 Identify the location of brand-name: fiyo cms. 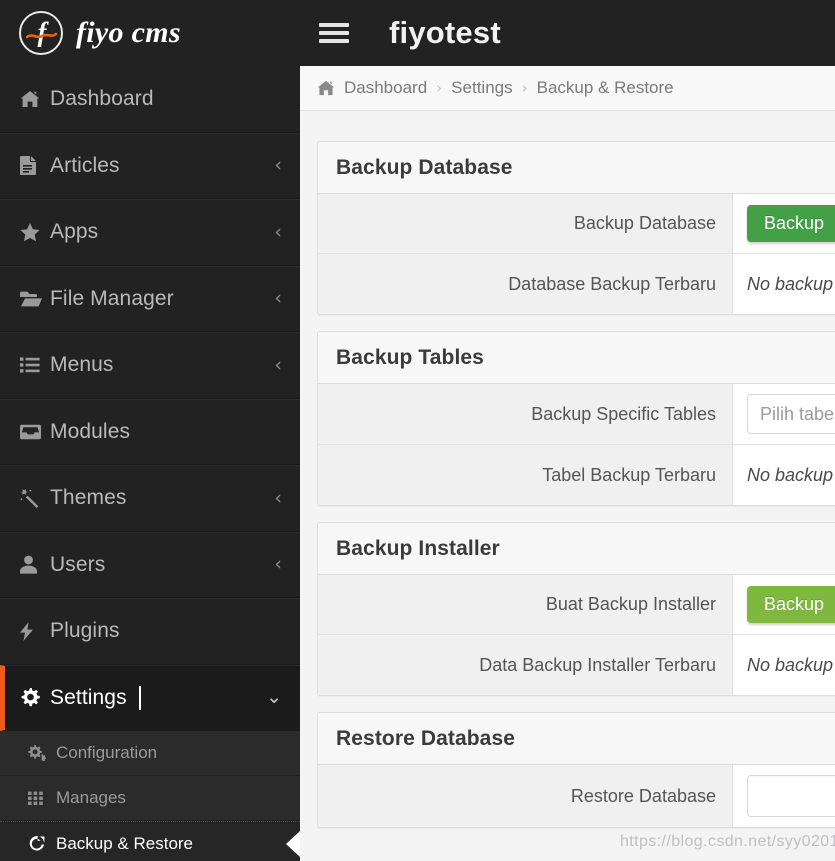
(128, 32).